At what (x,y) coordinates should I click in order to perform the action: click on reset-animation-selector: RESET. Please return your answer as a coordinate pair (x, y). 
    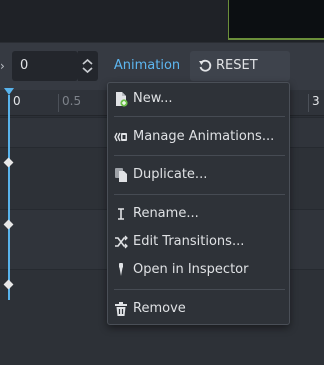
    Looking at the image, I should click on (240, 66).